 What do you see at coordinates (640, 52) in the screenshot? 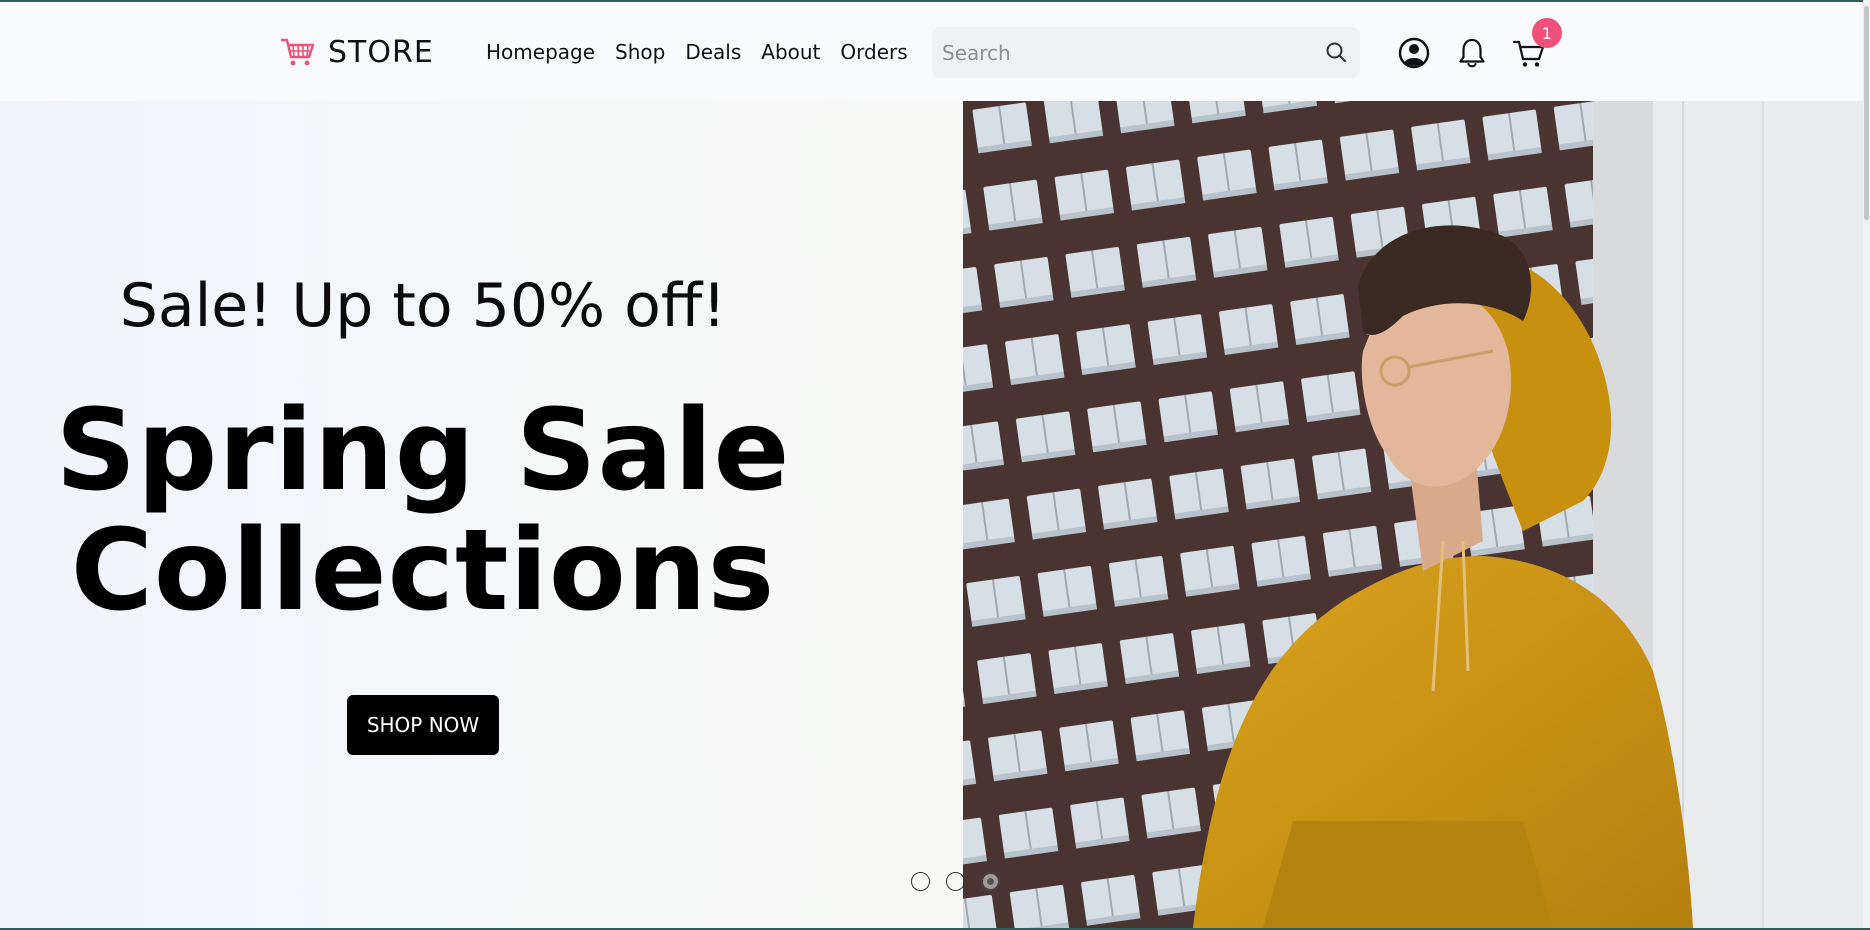
I see `nav-shop: Shop` at bounding box center [640, 52].